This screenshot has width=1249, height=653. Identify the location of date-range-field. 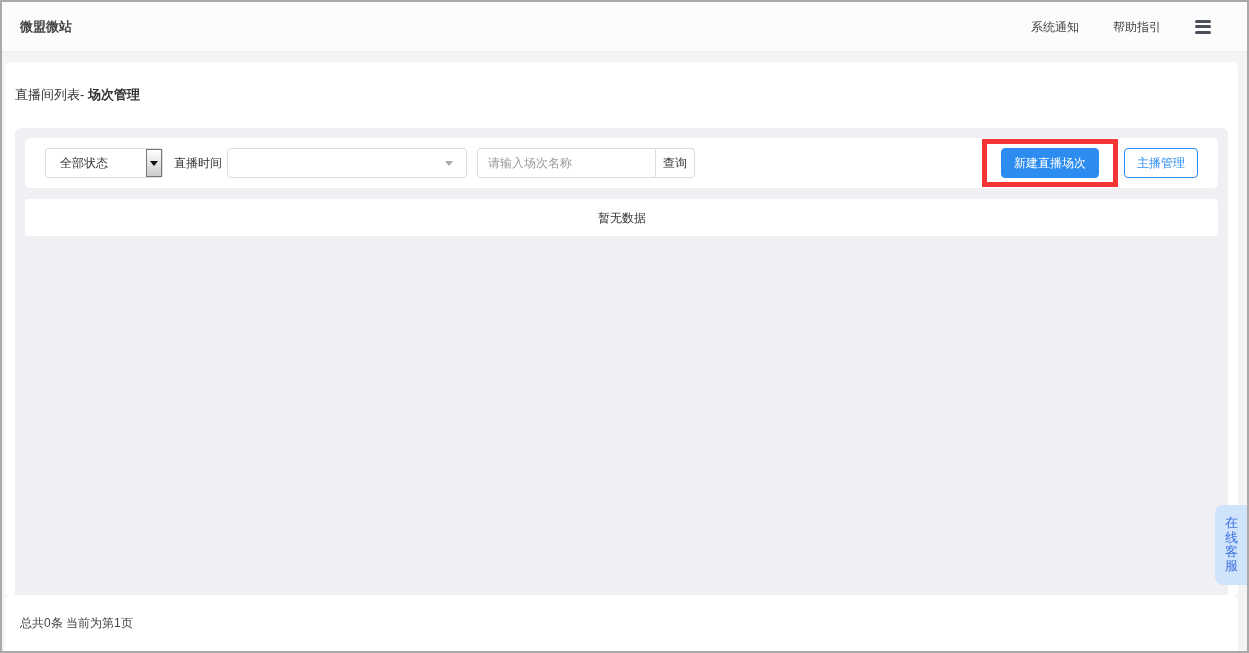
(347, 163).